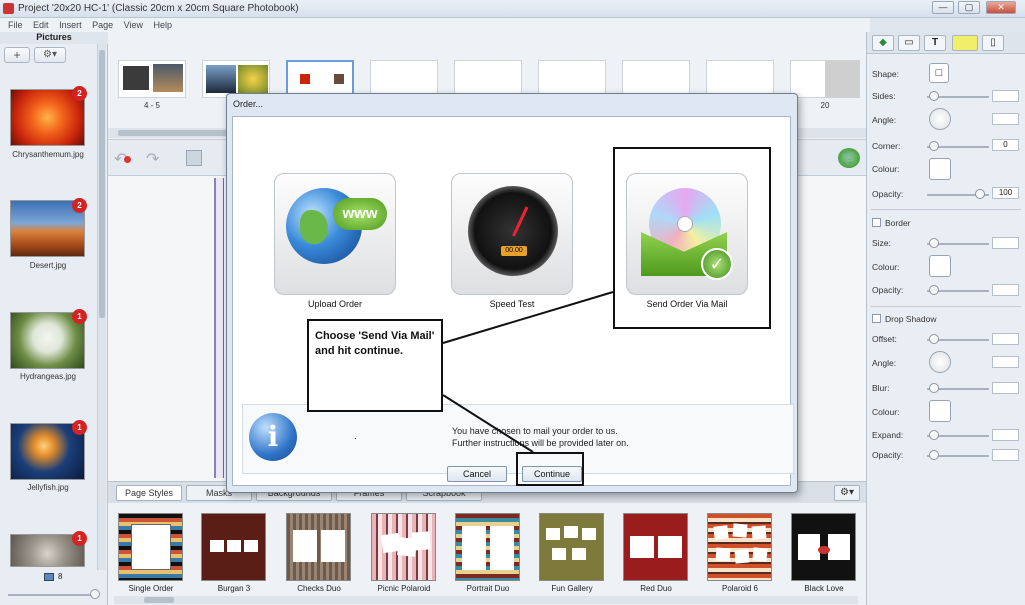 The height and width of the screenshot is (605, 1025). I want to click on instruction-callout: Choose 'Send Via Mail' and hit continue., so click(375, 365).